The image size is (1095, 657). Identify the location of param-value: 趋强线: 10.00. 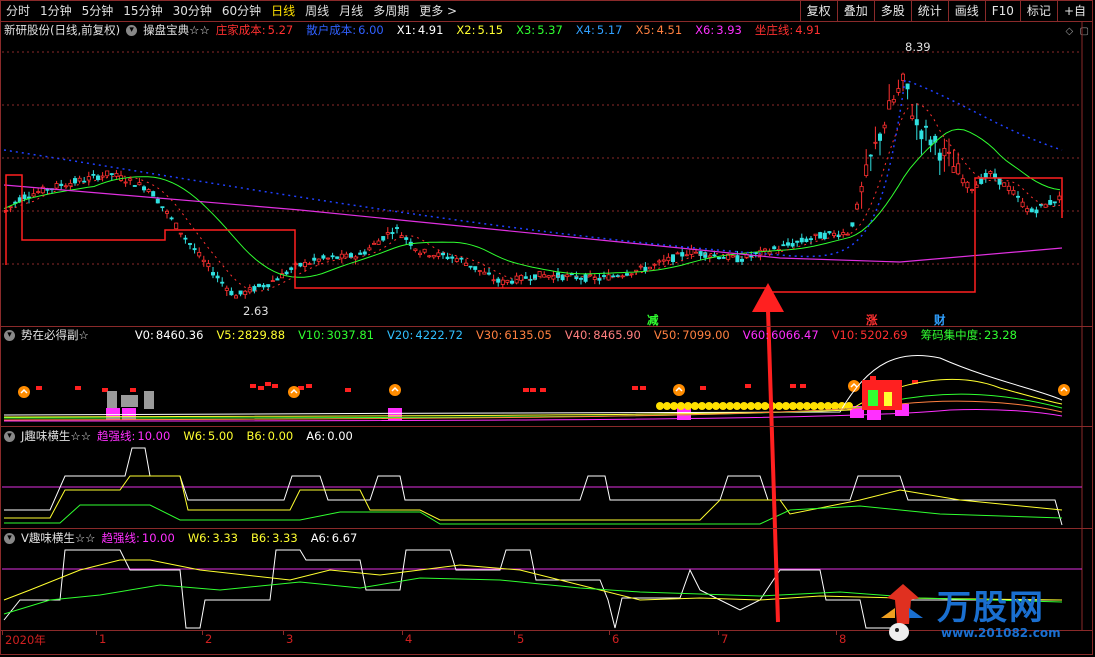
(136, 436).